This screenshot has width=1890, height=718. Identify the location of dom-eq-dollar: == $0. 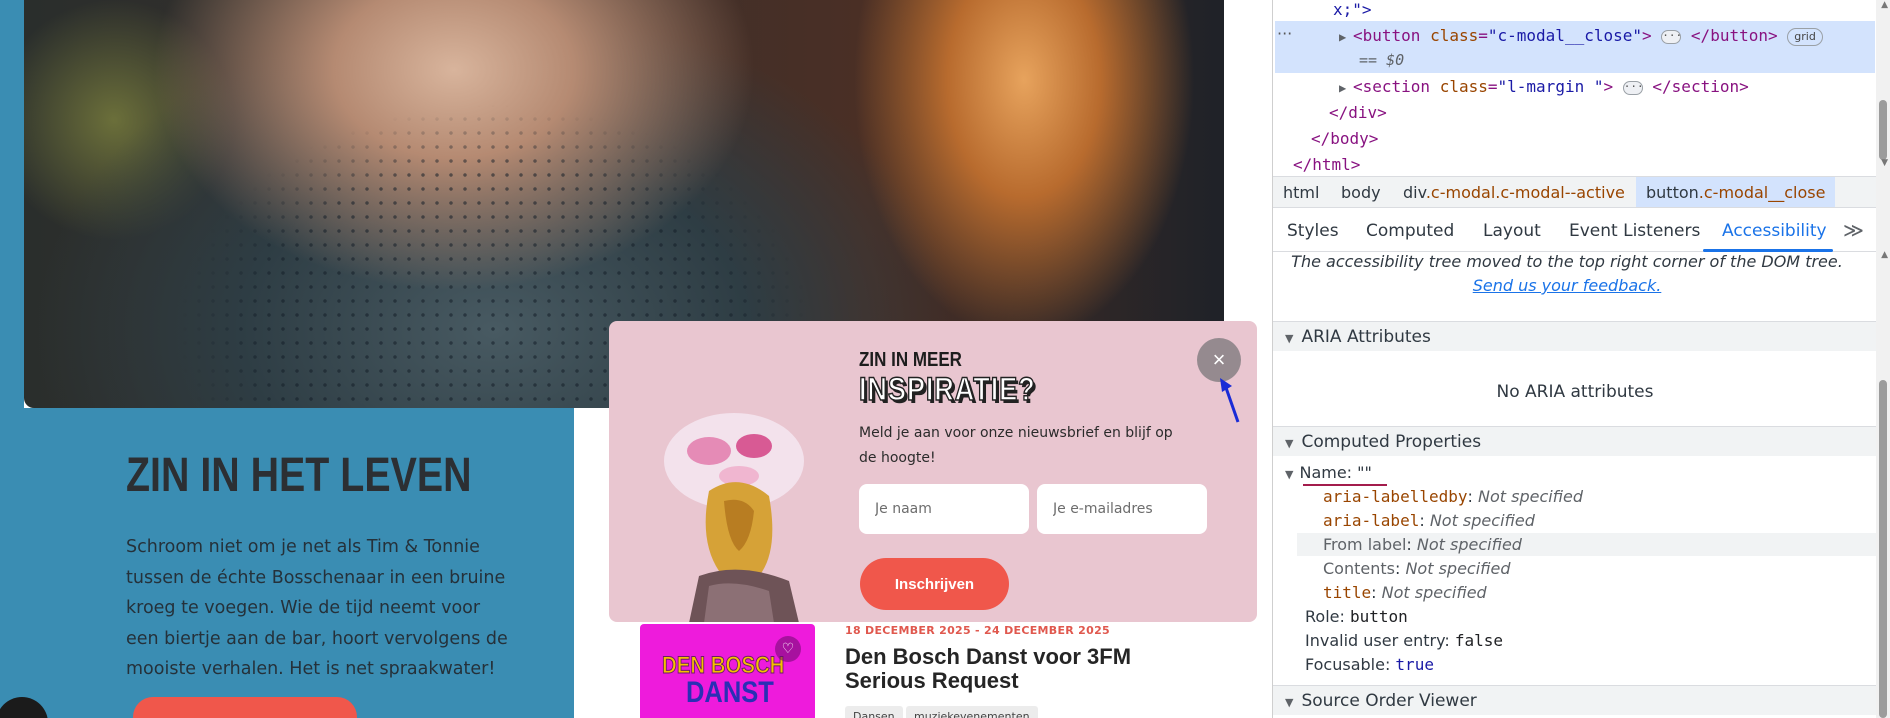
(1382, 60).